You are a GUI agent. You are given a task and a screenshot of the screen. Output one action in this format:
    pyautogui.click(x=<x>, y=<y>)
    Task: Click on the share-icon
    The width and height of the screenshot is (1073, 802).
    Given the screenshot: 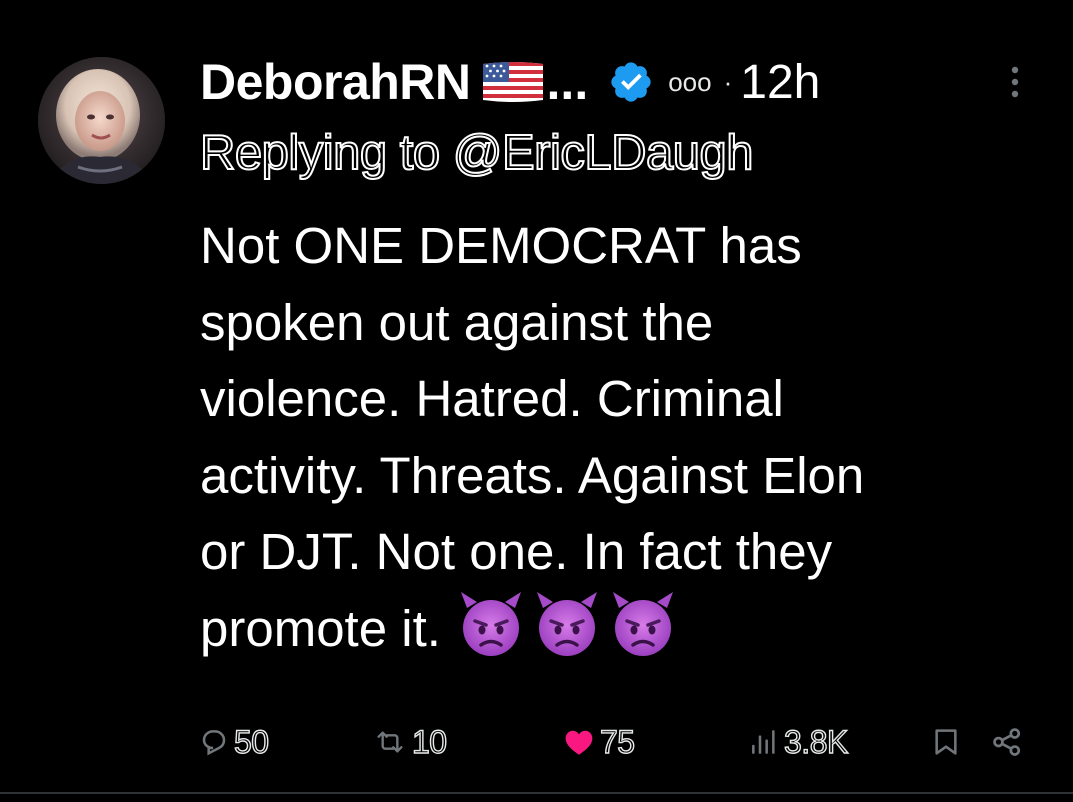 What is the action you would take?
    pyautogui.click(x=1007, y=742)
    